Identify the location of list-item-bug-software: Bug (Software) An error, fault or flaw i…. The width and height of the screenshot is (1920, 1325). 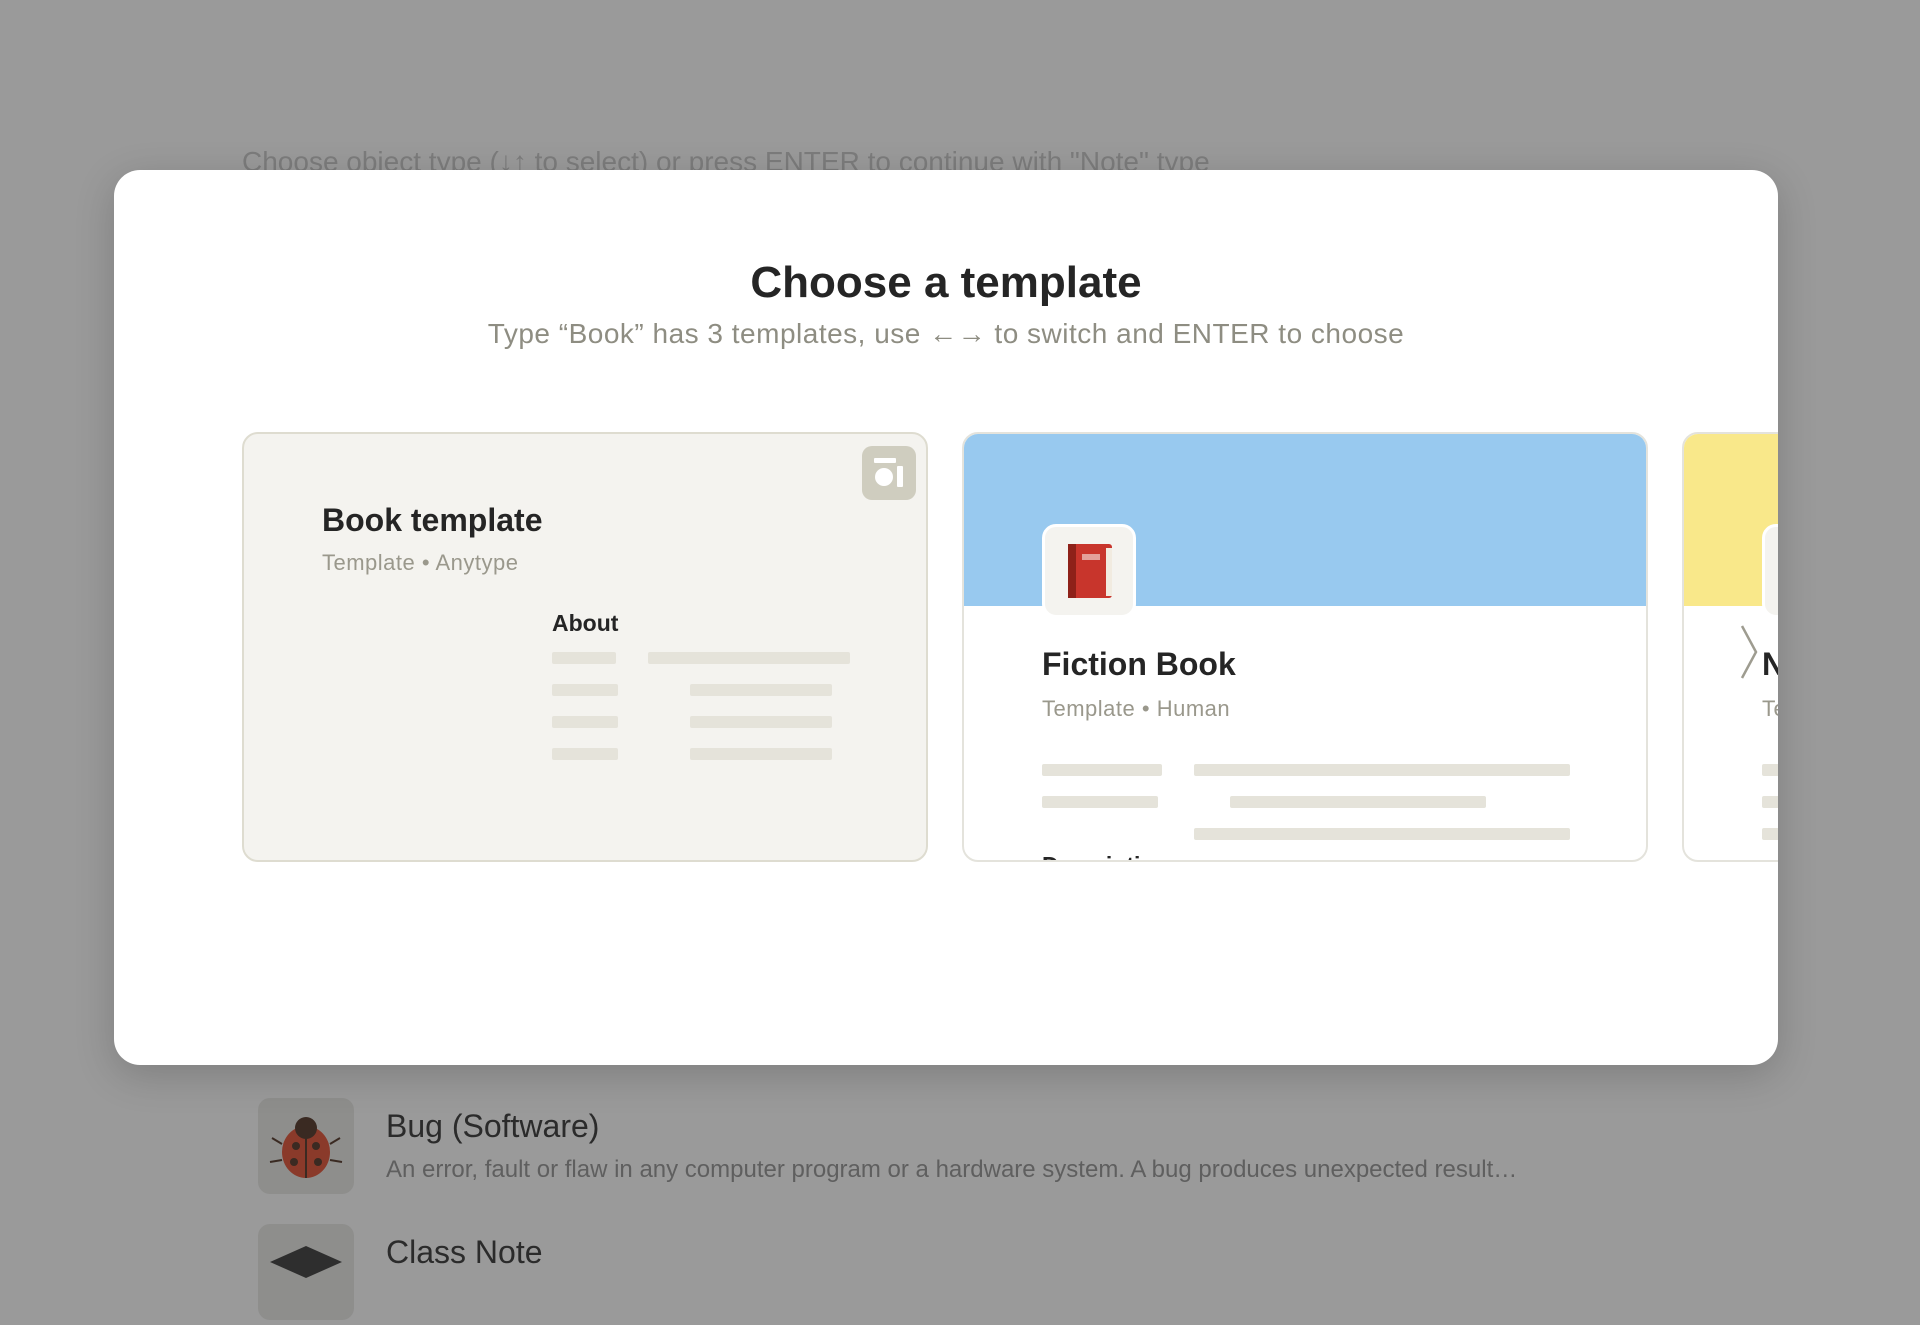
(1008, 1148).